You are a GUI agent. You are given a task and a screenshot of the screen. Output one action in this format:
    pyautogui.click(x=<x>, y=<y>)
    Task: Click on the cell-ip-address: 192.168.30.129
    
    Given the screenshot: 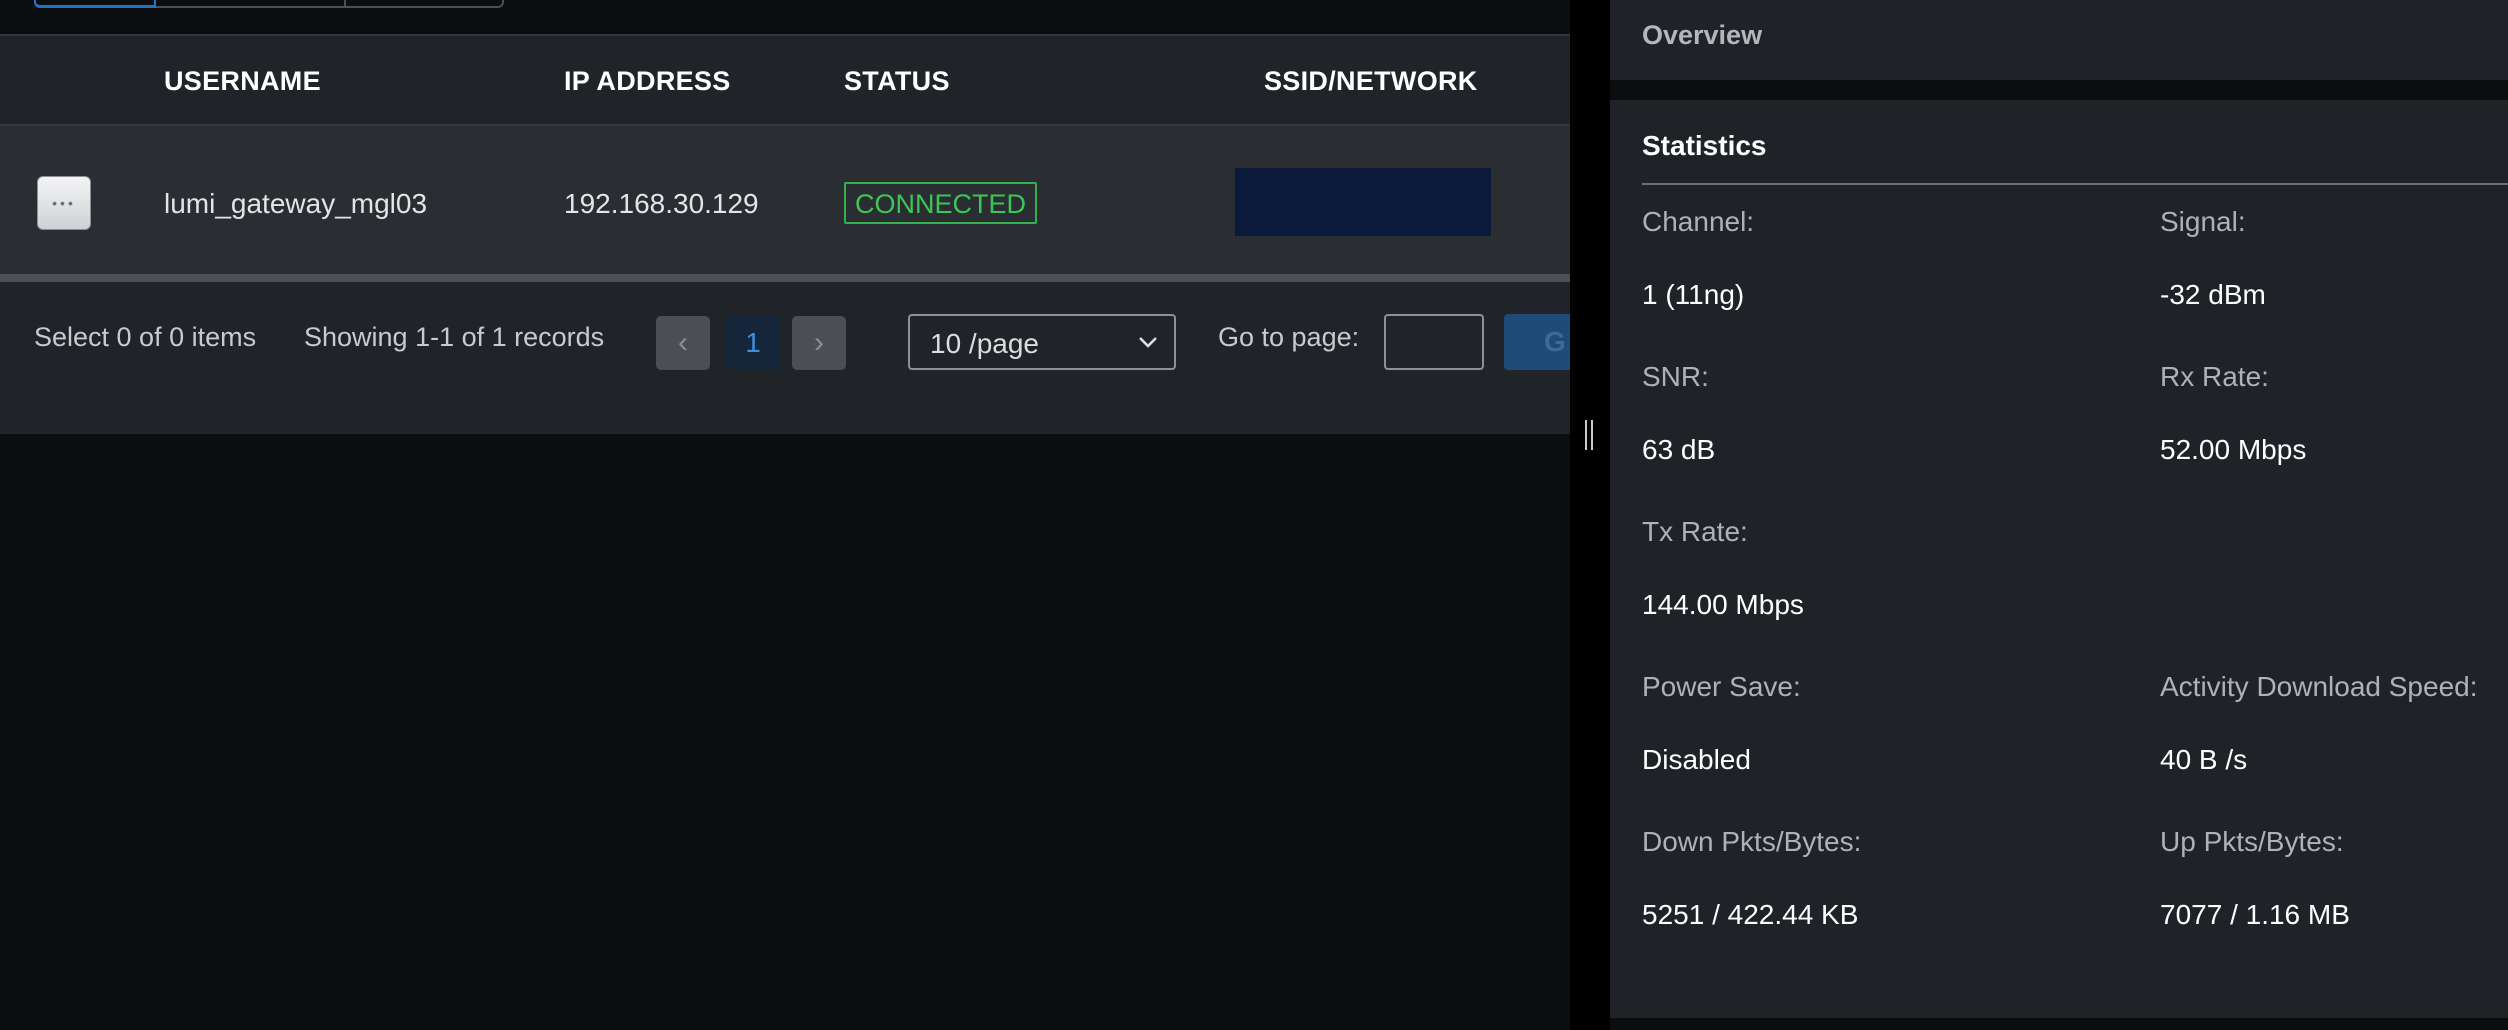 What is the action you would take?
    pyautogui.click(x=661, y=203)
    